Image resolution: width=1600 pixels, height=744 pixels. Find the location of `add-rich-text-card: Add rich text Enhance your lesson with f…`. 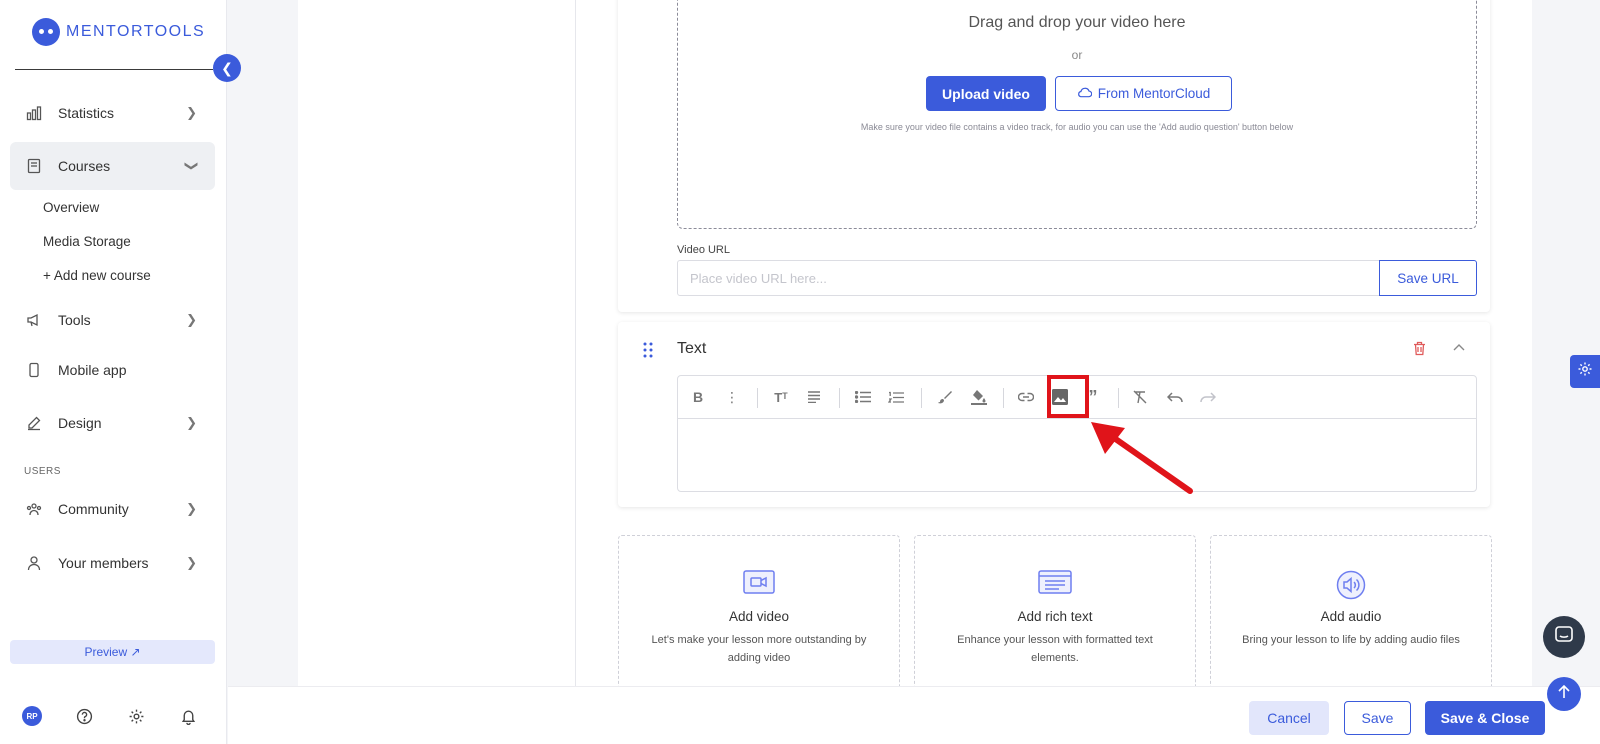

add-rich-text-card: Add rich text Enhance your lesson with f… is located at coordinates (1055, 612).